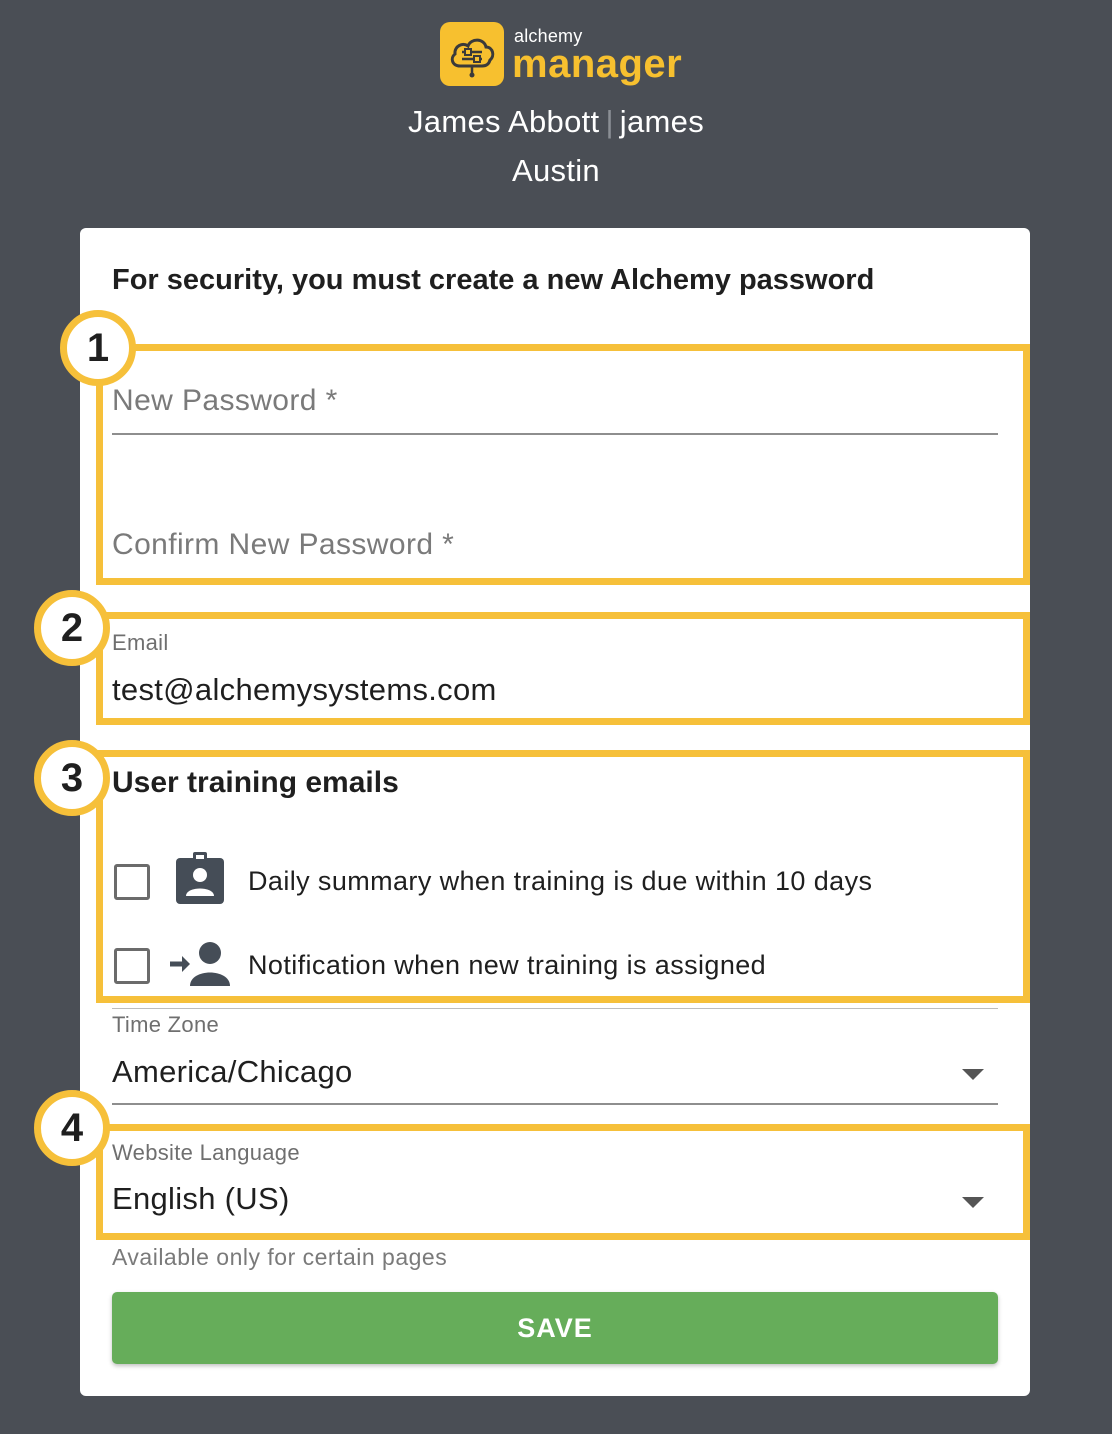 The width and height of the screenshot is (1112, 1434). What do you see at coordinates (597, 64) in the screenshot?
I see `brand-big-text: manager` at bounding box center [597, 64].